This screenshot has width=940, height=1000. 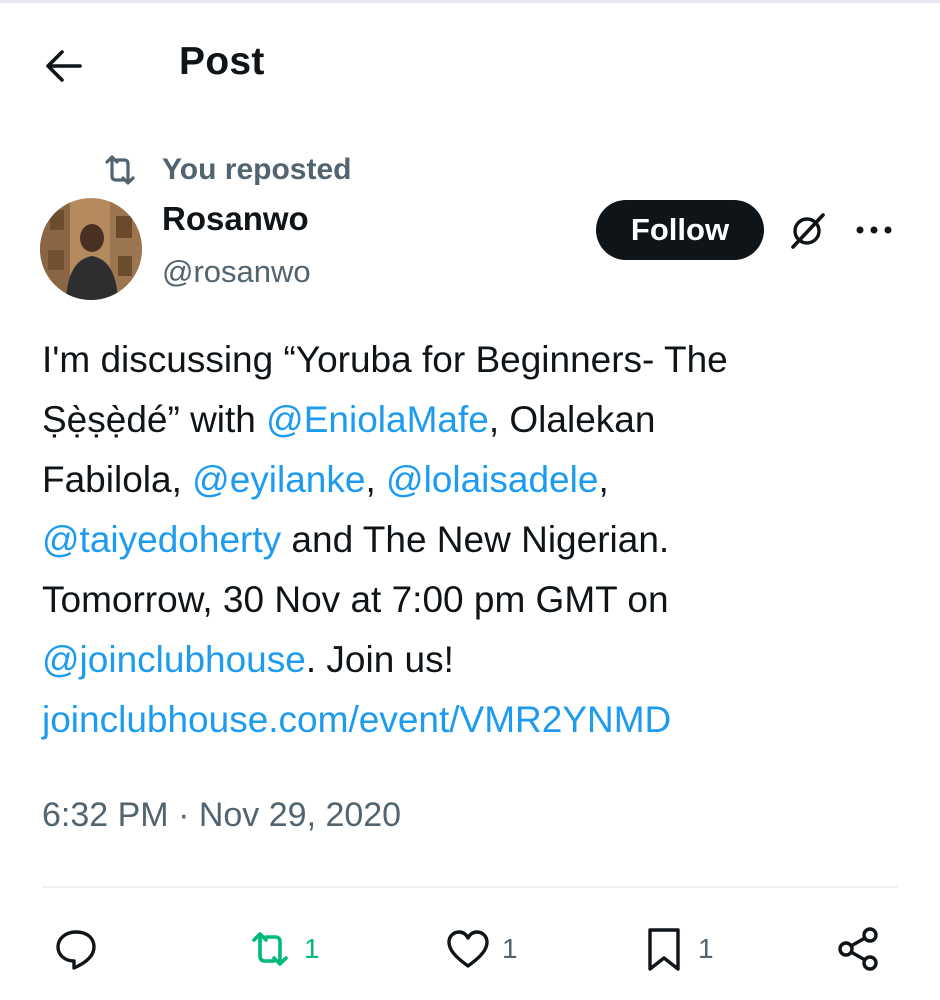 I want to click on share-button, so click(x=863, y=949).